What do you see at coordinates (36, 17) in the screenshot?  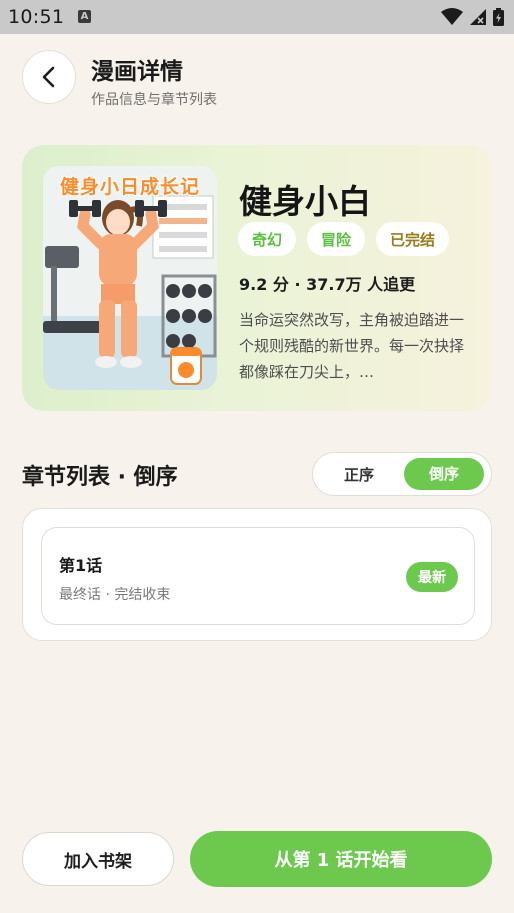 I see `status-time: 10:51` at bounding box center [36, 17].